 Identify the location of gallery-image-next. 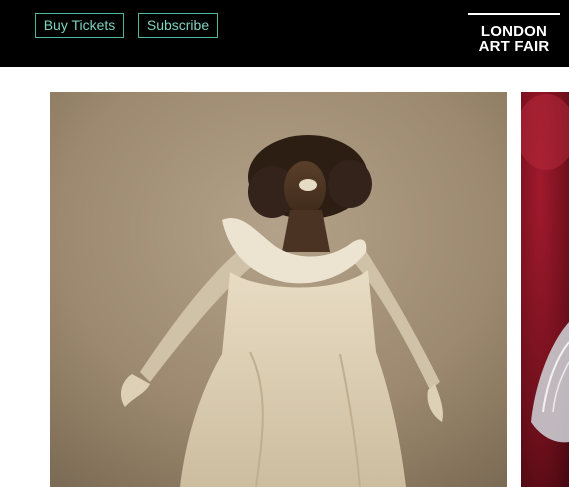
(545, 289).